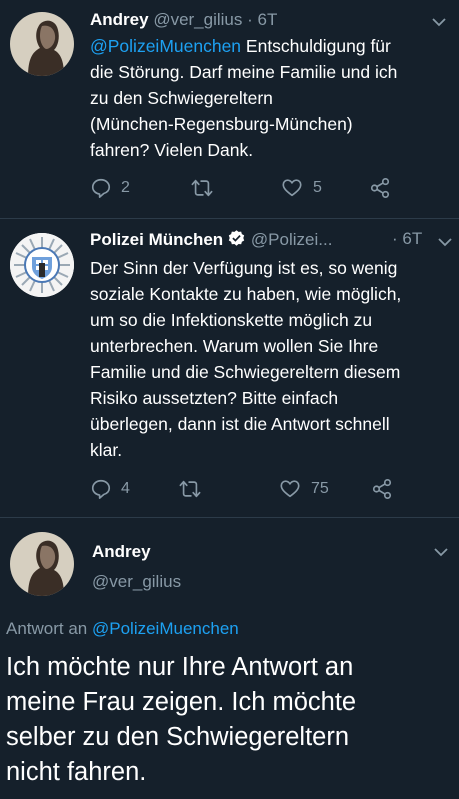  Describe the element at coordinates (240, 424) in the screenshot. I see `text-line: überlegen, dann ist die Antwort schnell` at that location.